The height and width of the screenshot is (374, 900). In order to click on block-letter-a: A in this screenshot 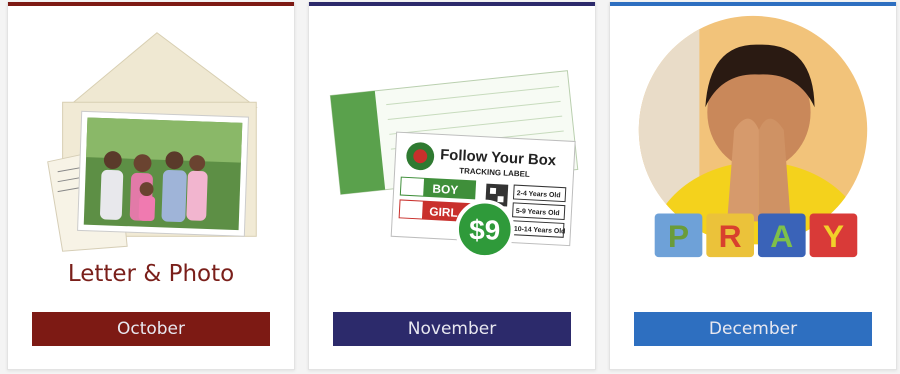, I will do `click(781, 236)`.